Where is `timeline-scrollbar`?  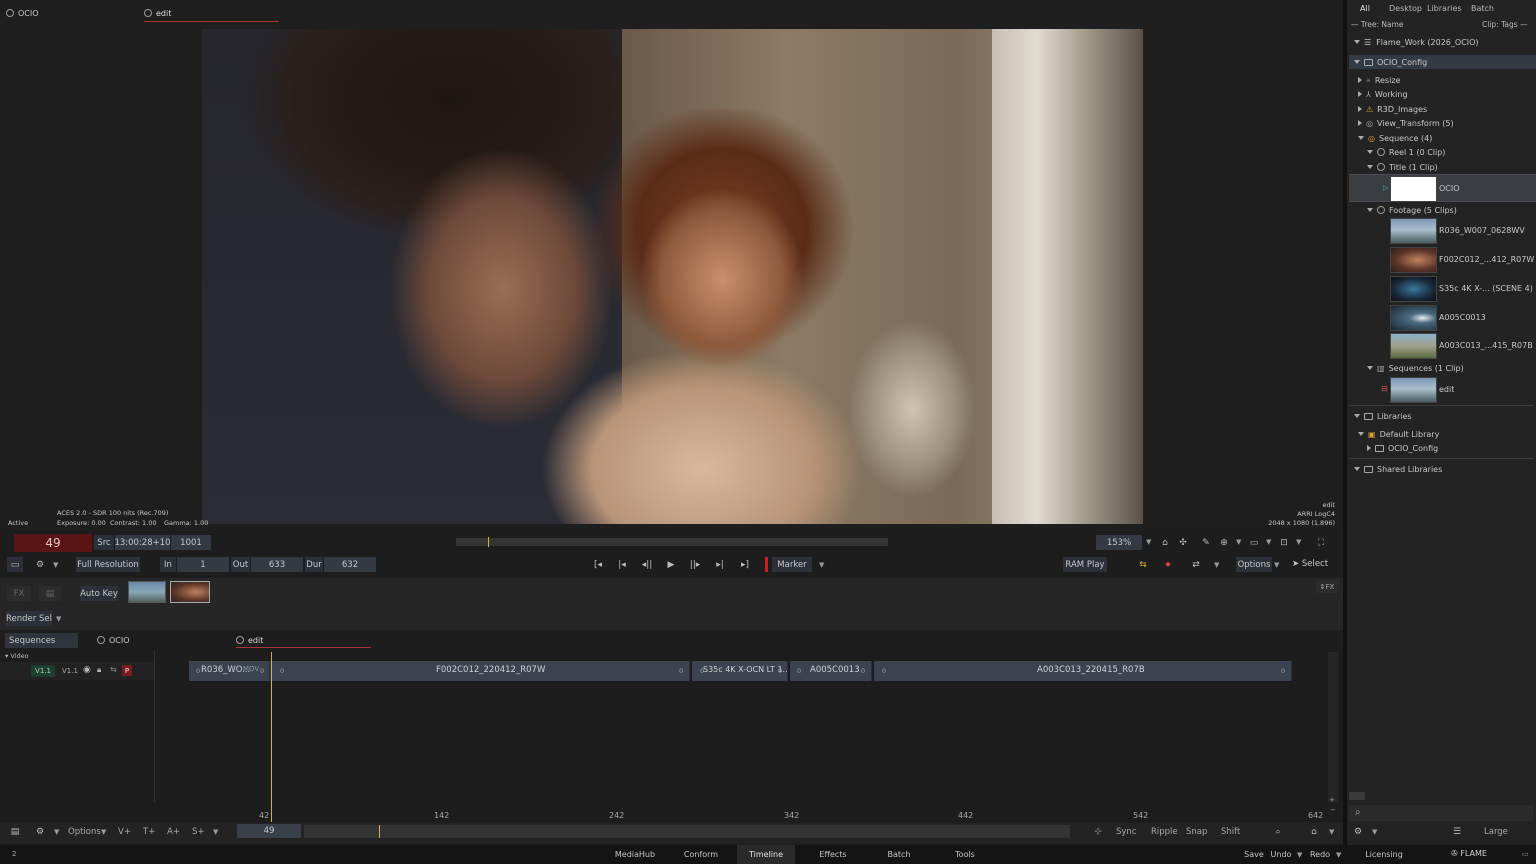
timeline-scrollbar is located at coordinates (1333, 727).